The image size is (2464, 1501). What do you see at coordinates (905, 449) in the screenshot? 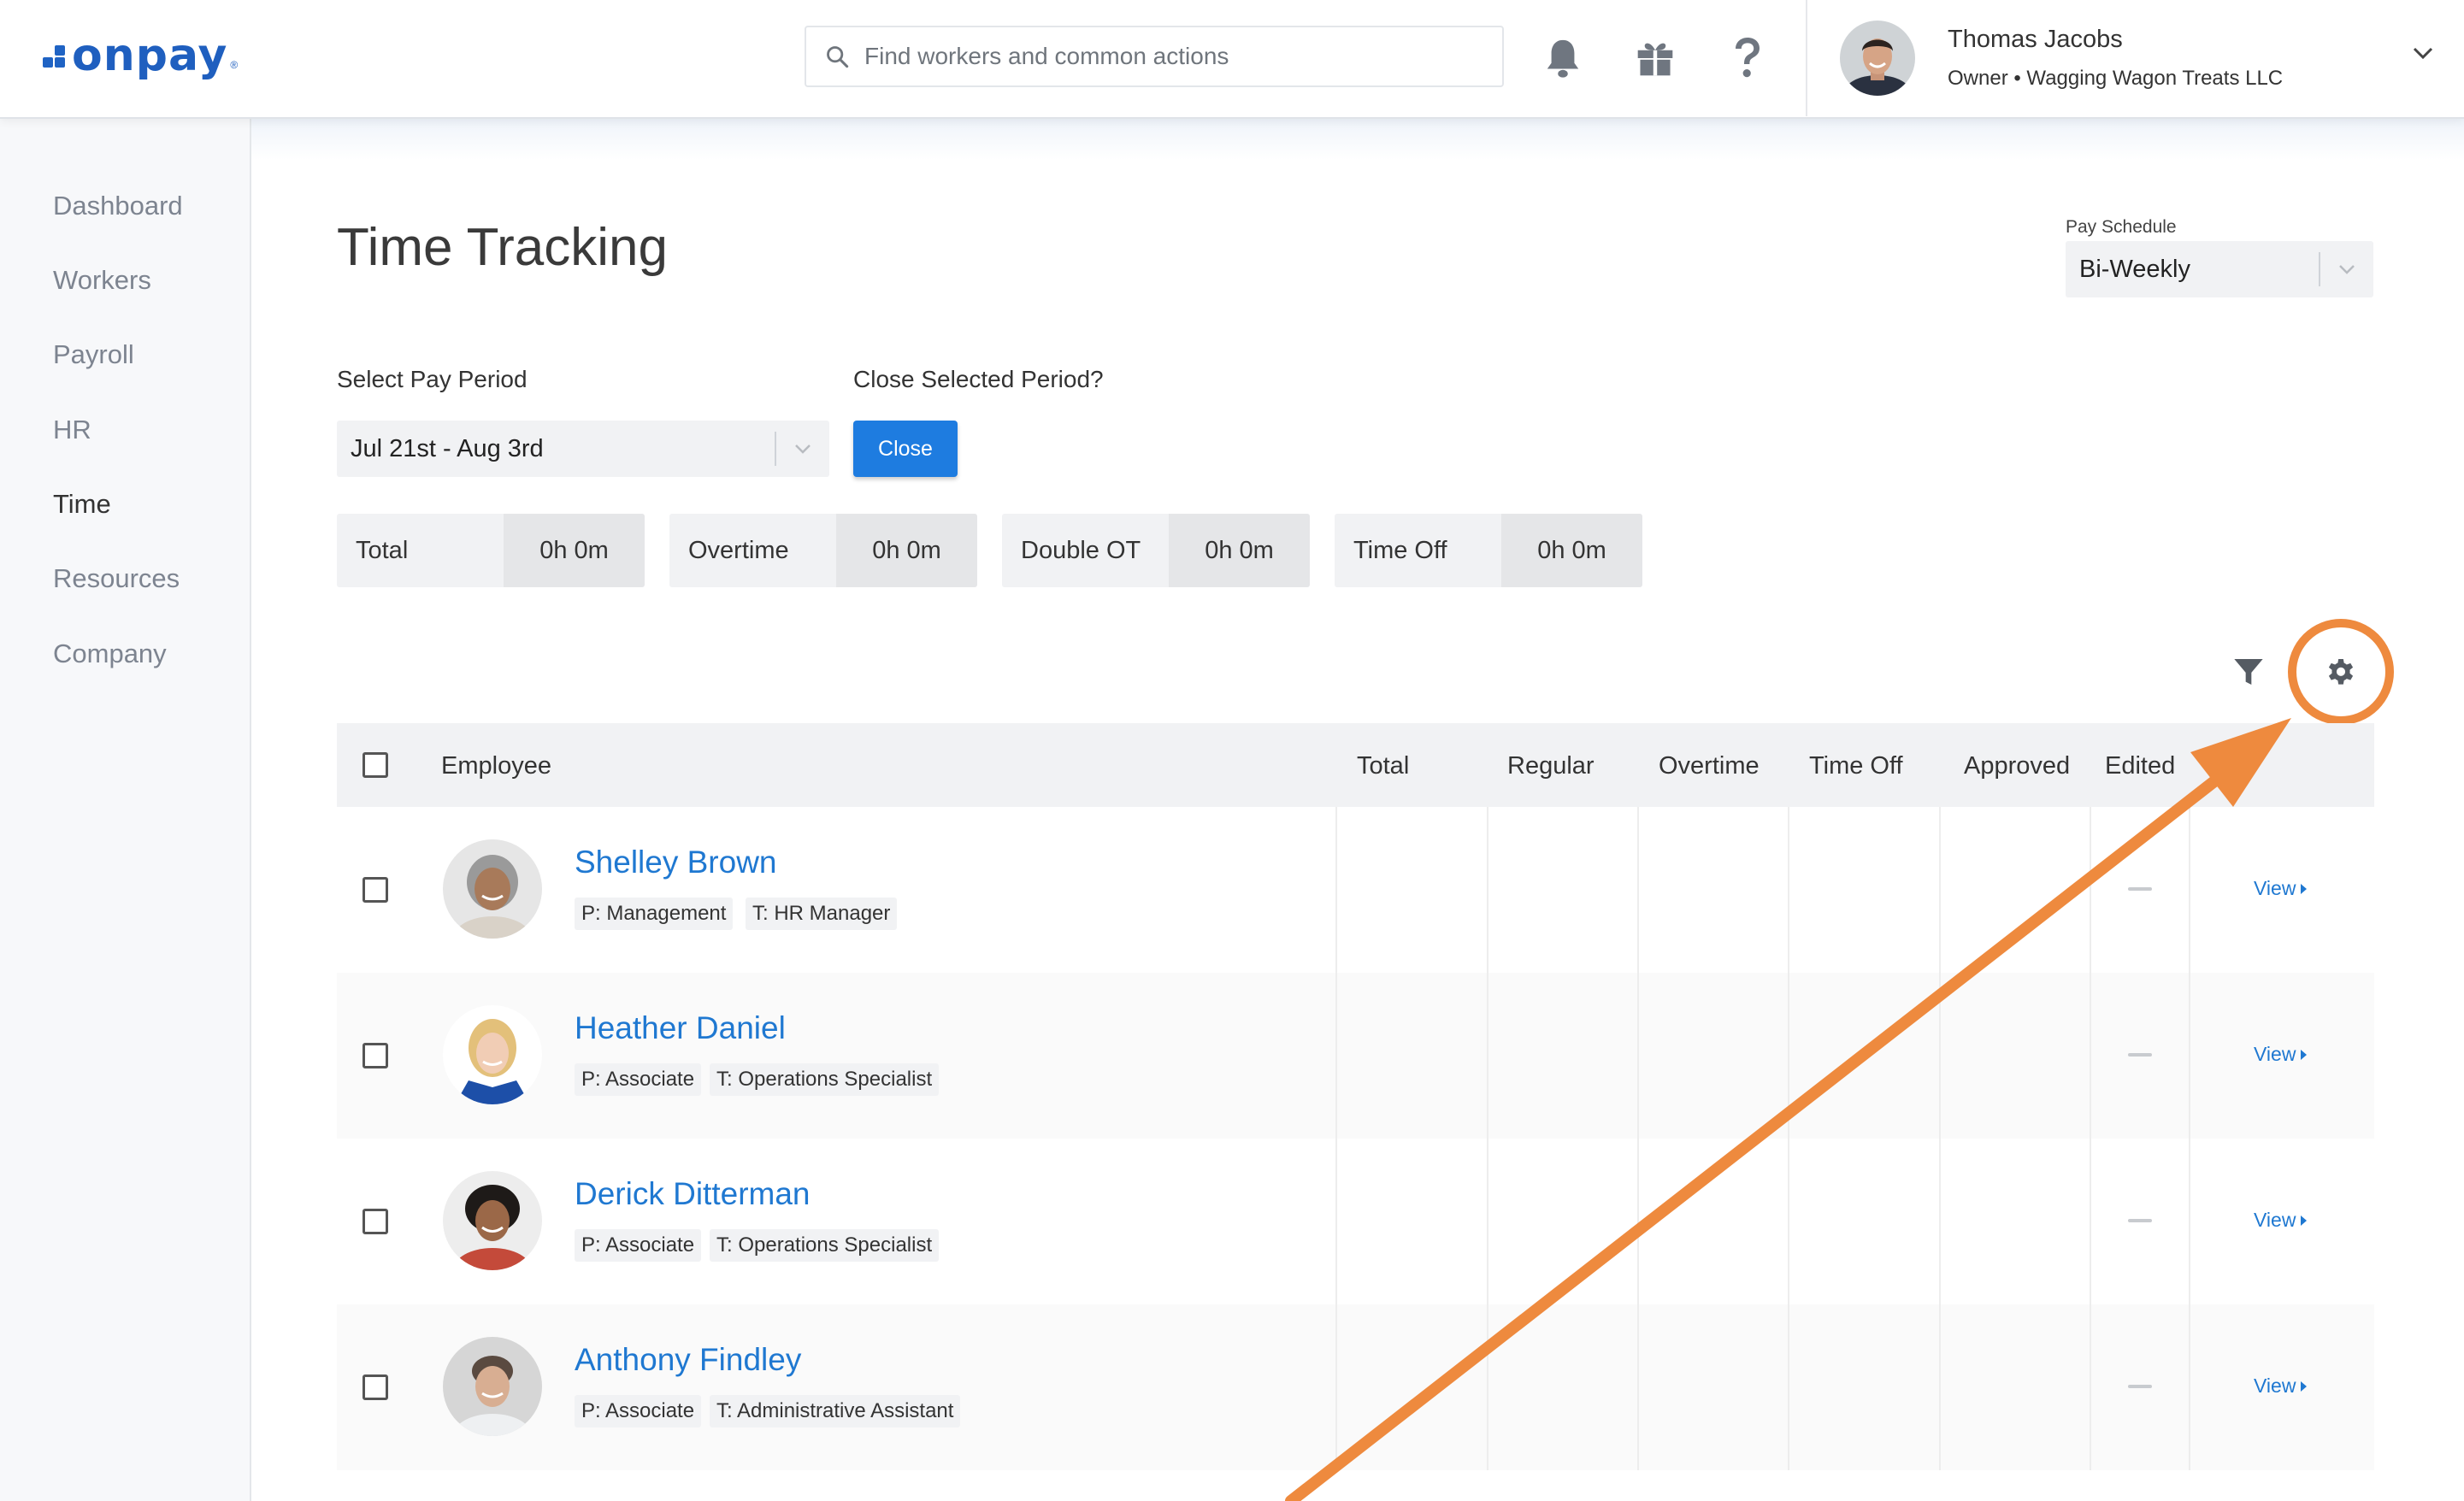
I see `close-period-button: Close` at bounding box center [905, 449].